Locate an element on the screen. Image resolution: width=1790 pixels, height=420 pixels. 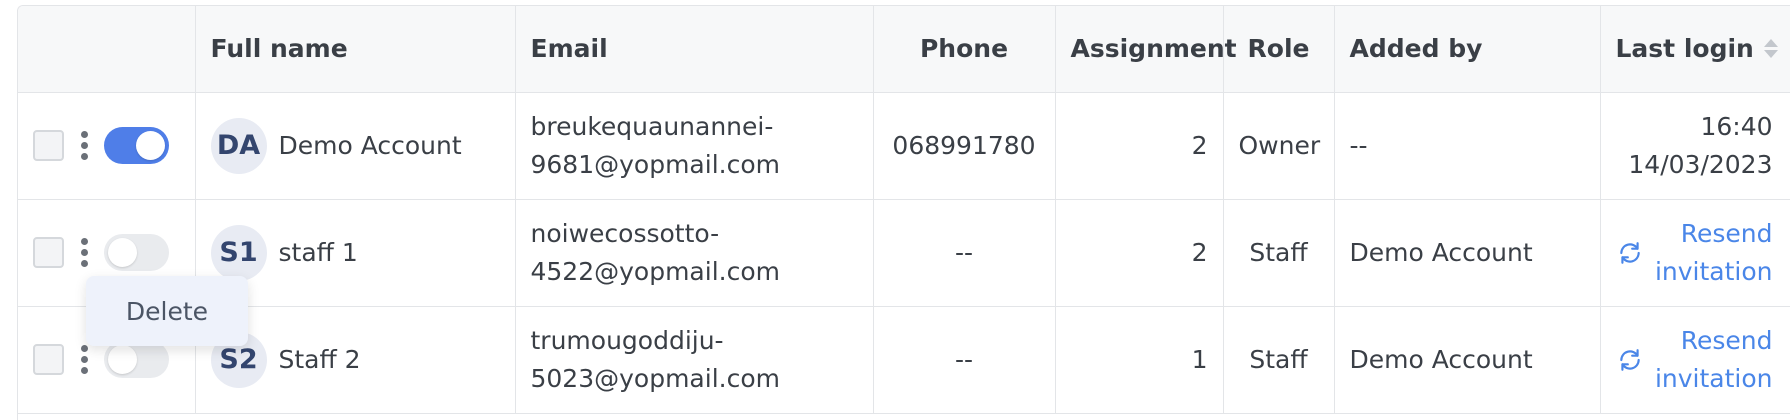
user-name: staff 1 is located at coordinates (318, 252).